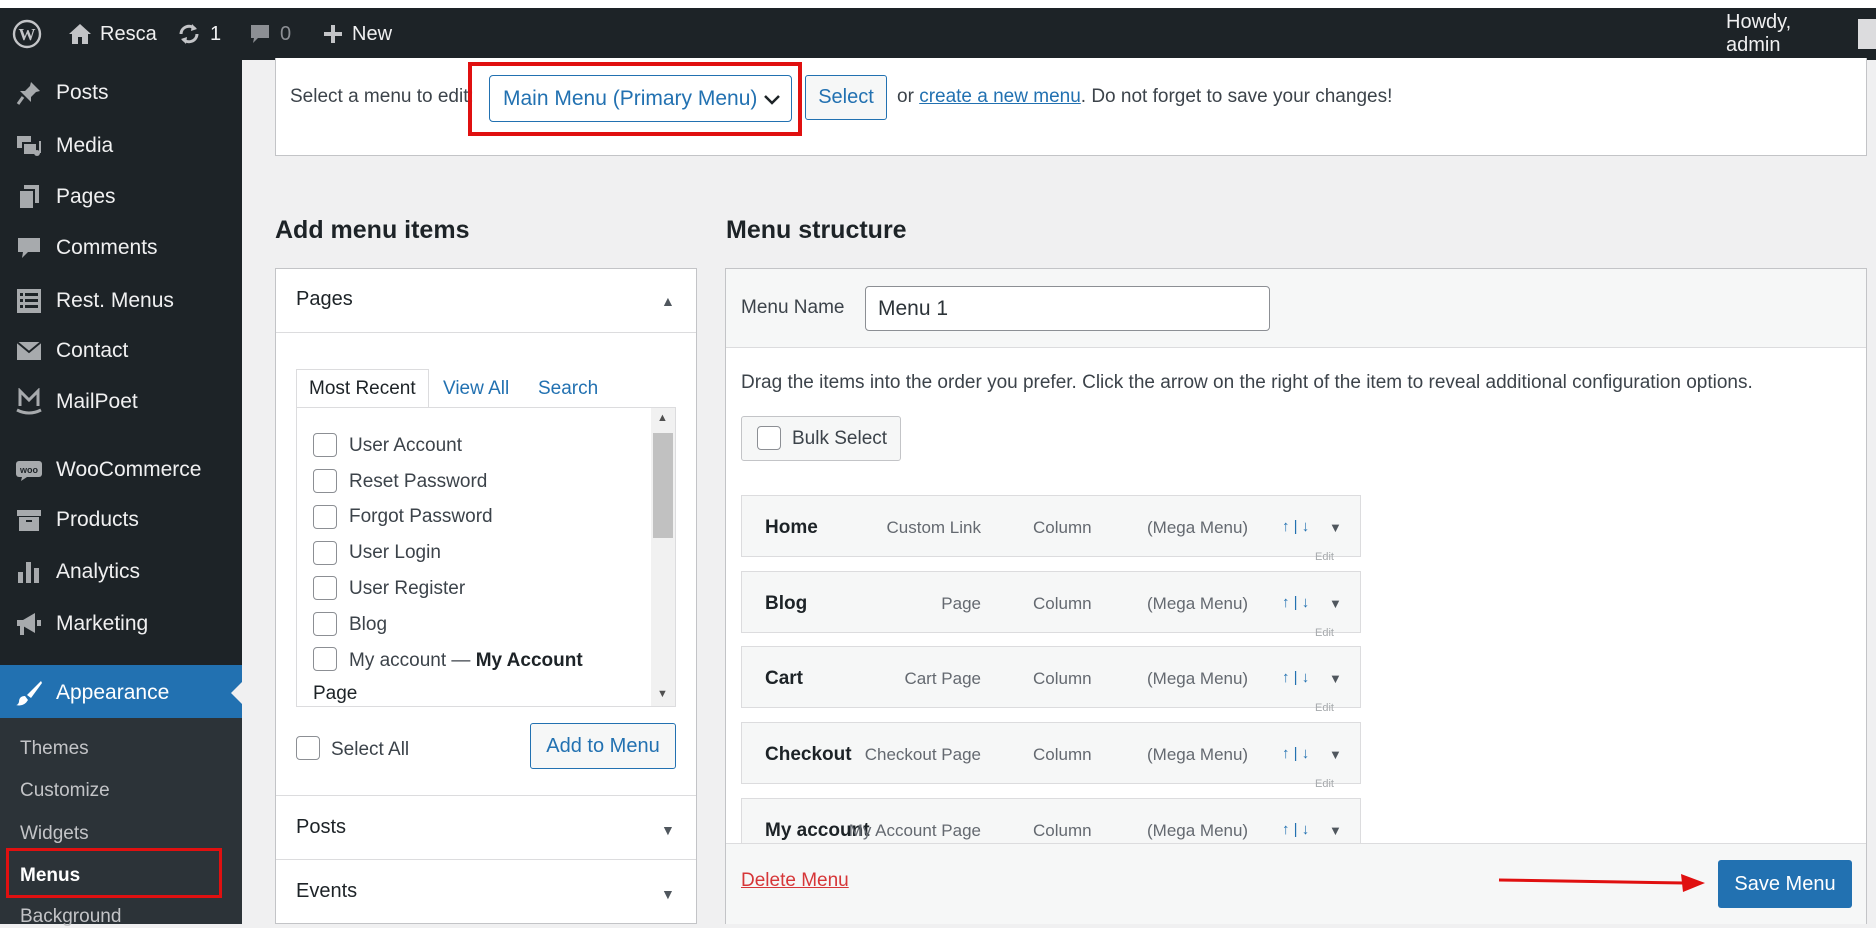 The height and width of the screenshot is (928, 1876). Describe the element at coordinates (1000, 96) in the screenshot. I see `create-new-menu-link: create a new menu` at that location.